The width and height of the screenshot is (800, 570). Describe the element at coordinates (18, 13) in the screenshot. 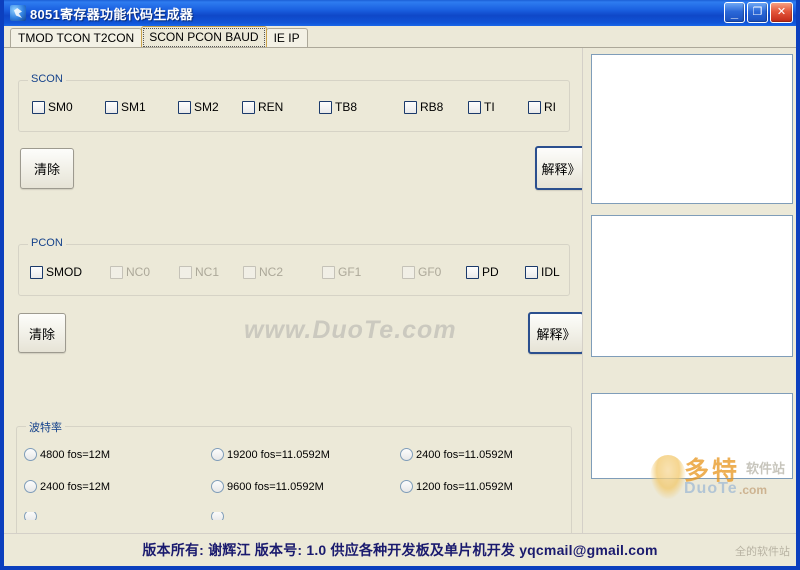

I see `app-icon` at that location.